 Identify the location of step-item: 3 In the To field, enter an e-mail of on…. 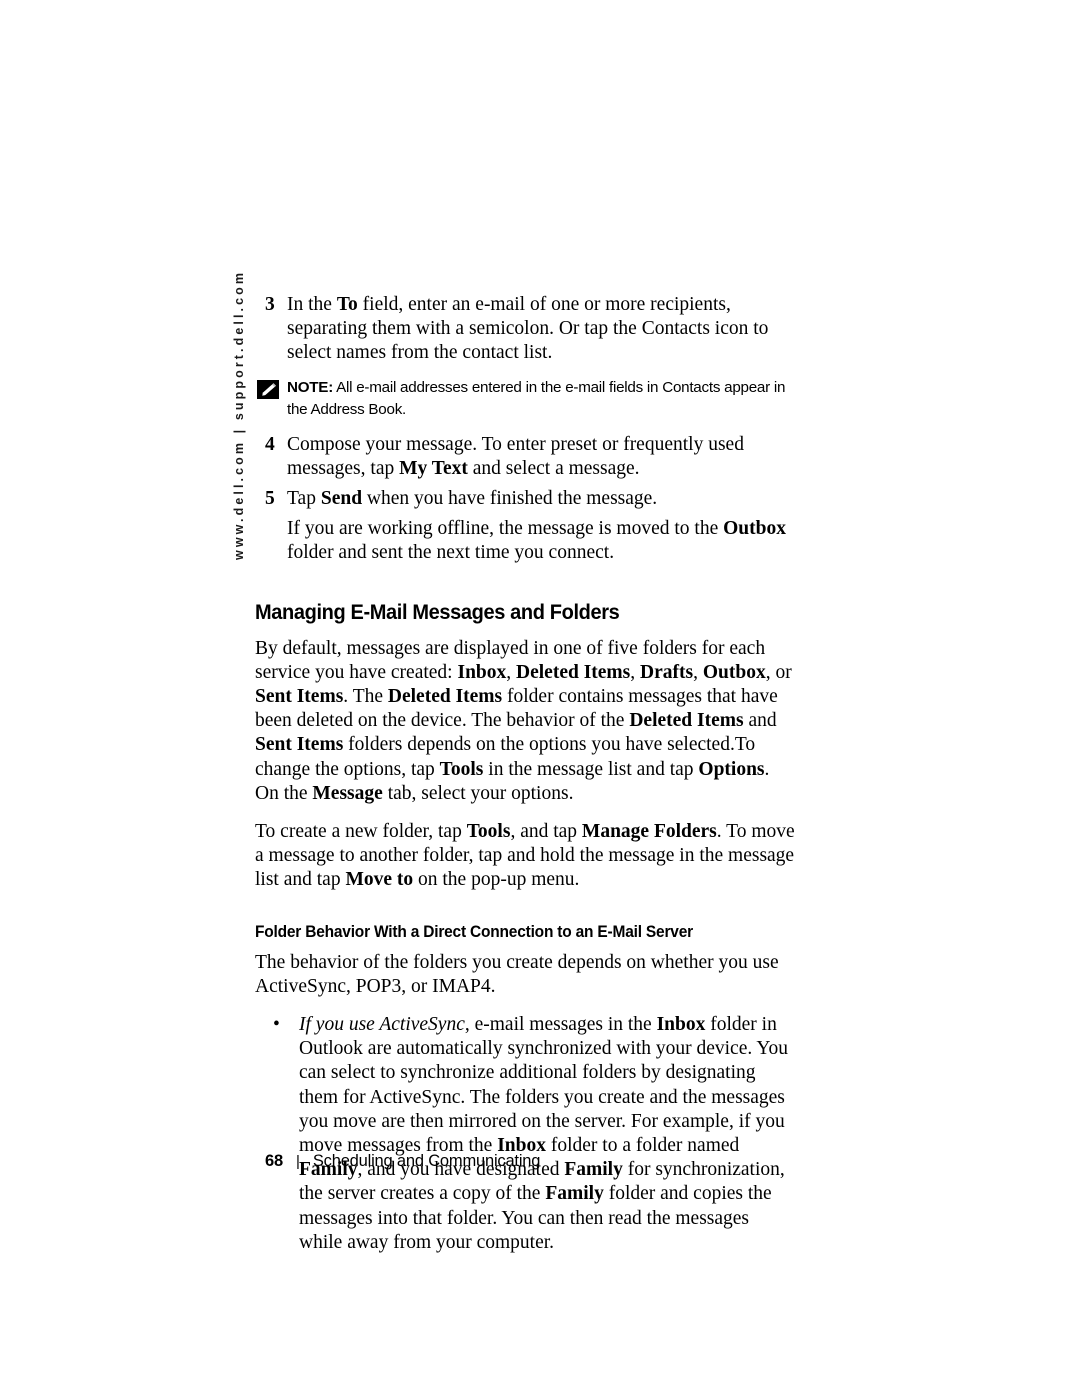
(525, 329).